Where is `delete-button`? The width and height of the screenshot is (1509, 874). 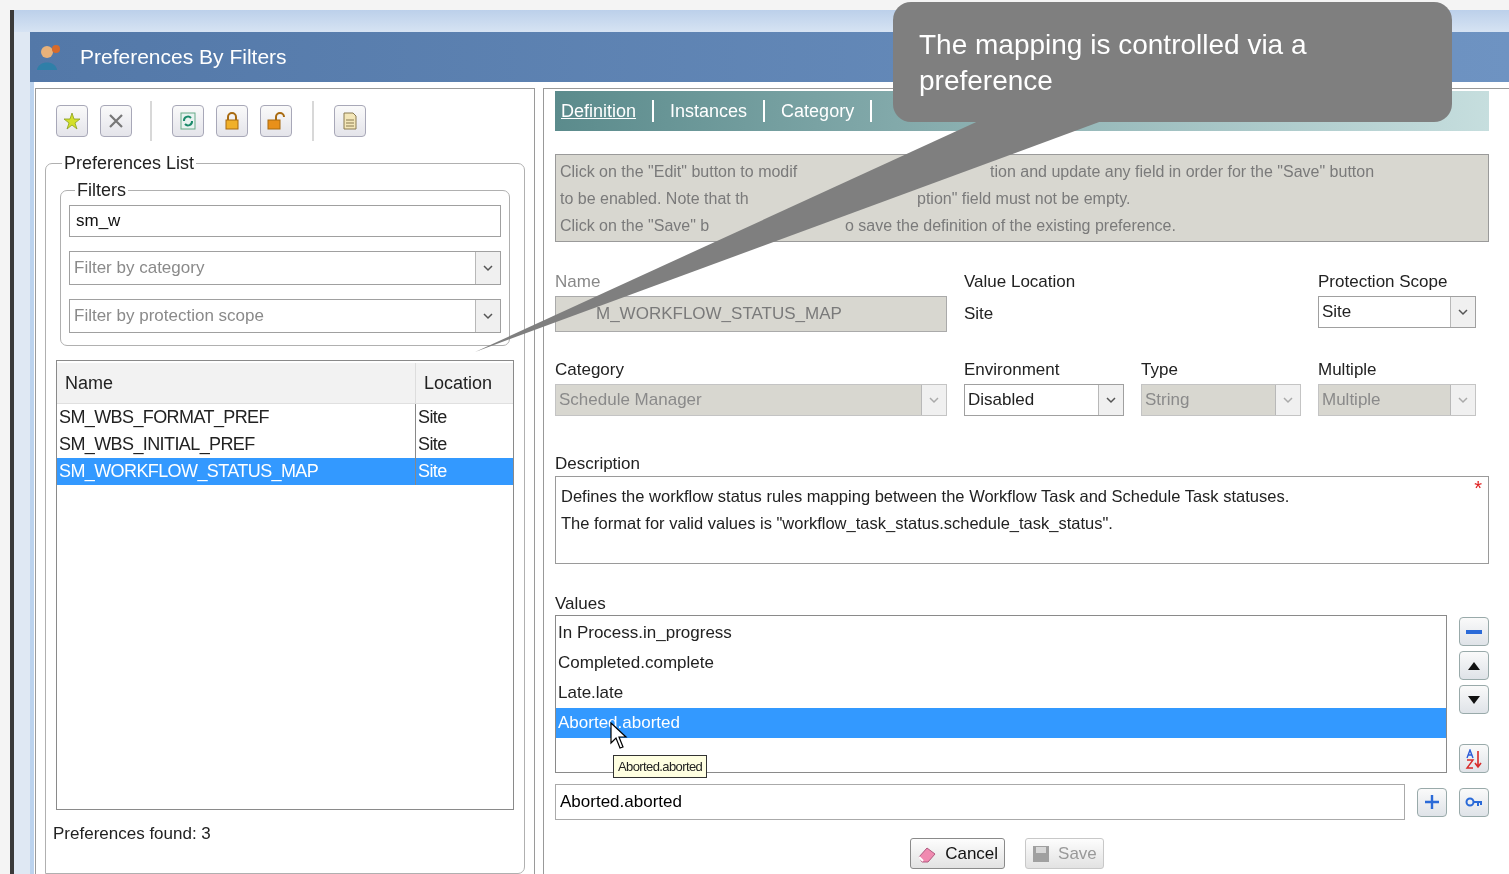
delete-button is located at coordinates (116, 121).